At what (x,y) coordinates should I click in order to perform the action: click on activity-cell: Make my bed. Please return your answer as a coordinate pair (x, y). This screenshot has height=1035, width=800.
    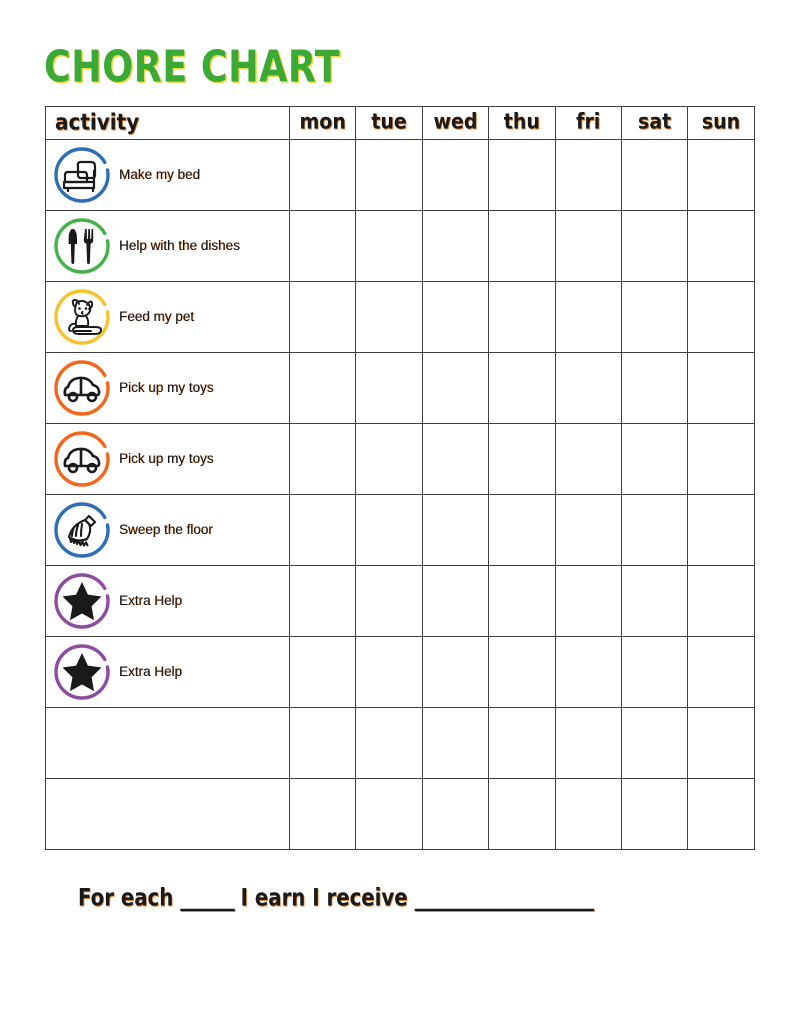
    Looking at the image, I should click on (167, 175).